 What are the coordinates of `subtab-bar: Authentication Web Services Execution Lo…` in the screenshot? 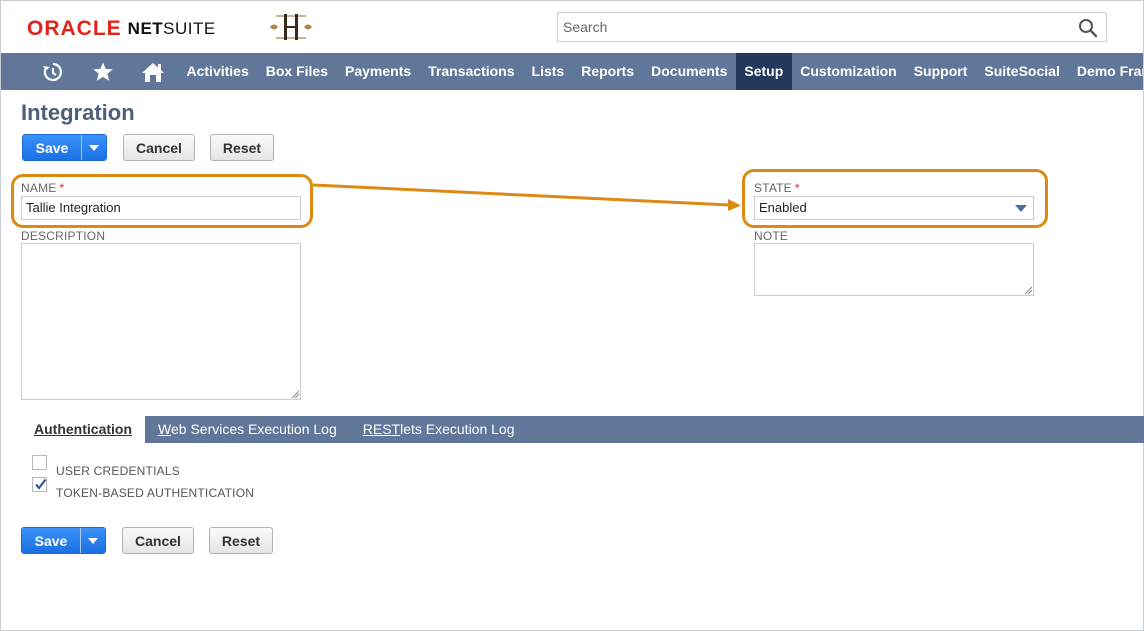 It's located at (582, 429).